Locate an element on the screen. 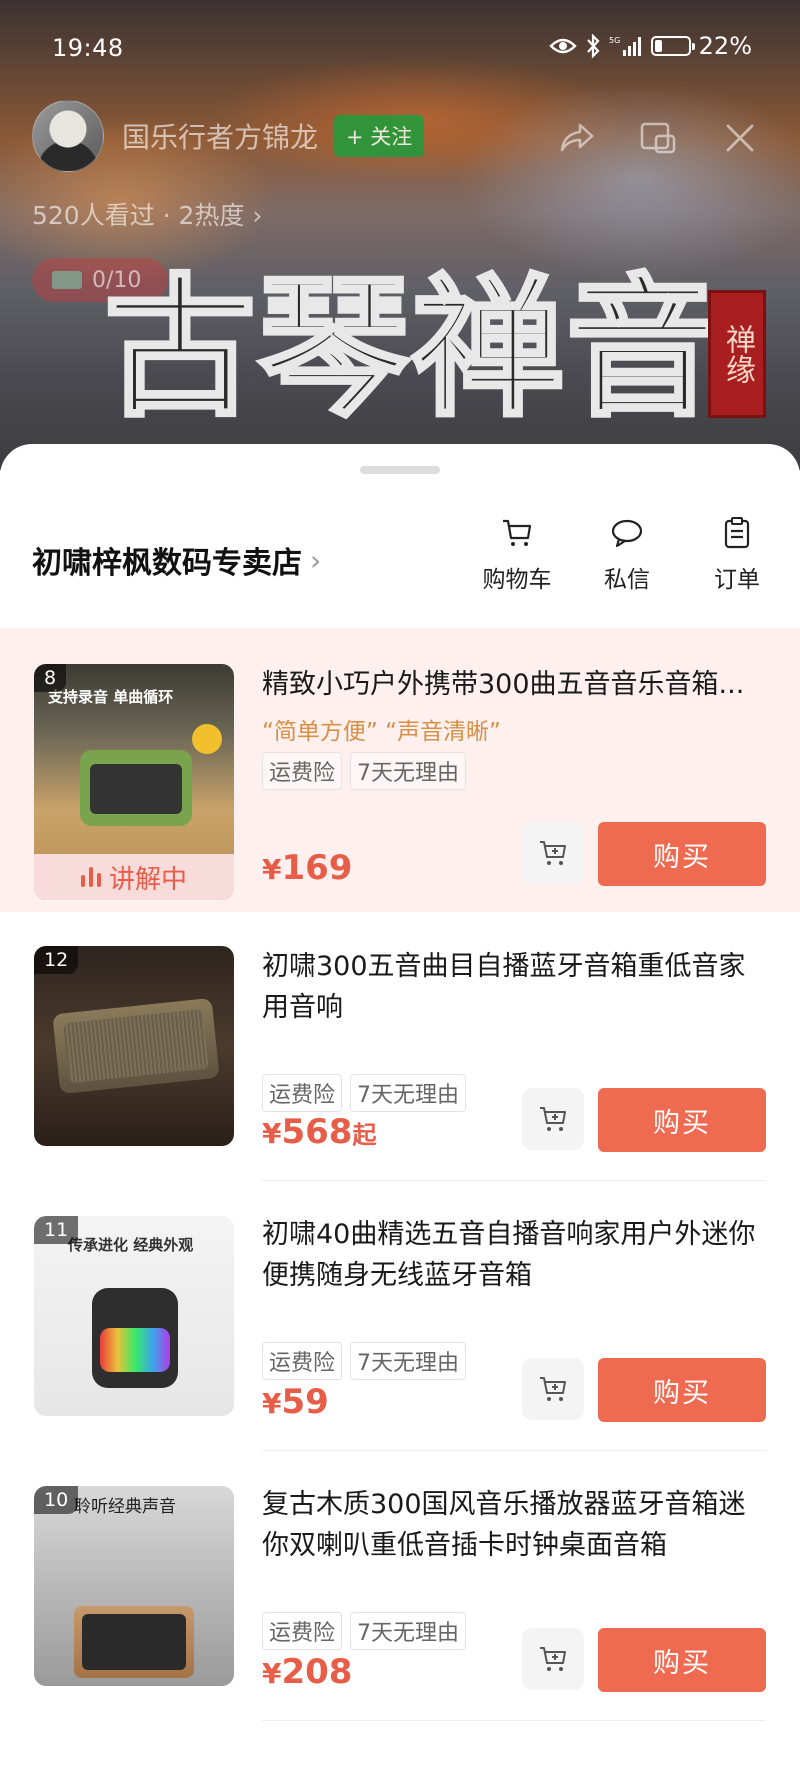 The height and width of the screenshot is (1776, 800). eye-icon is located at coordinates (562, 46).